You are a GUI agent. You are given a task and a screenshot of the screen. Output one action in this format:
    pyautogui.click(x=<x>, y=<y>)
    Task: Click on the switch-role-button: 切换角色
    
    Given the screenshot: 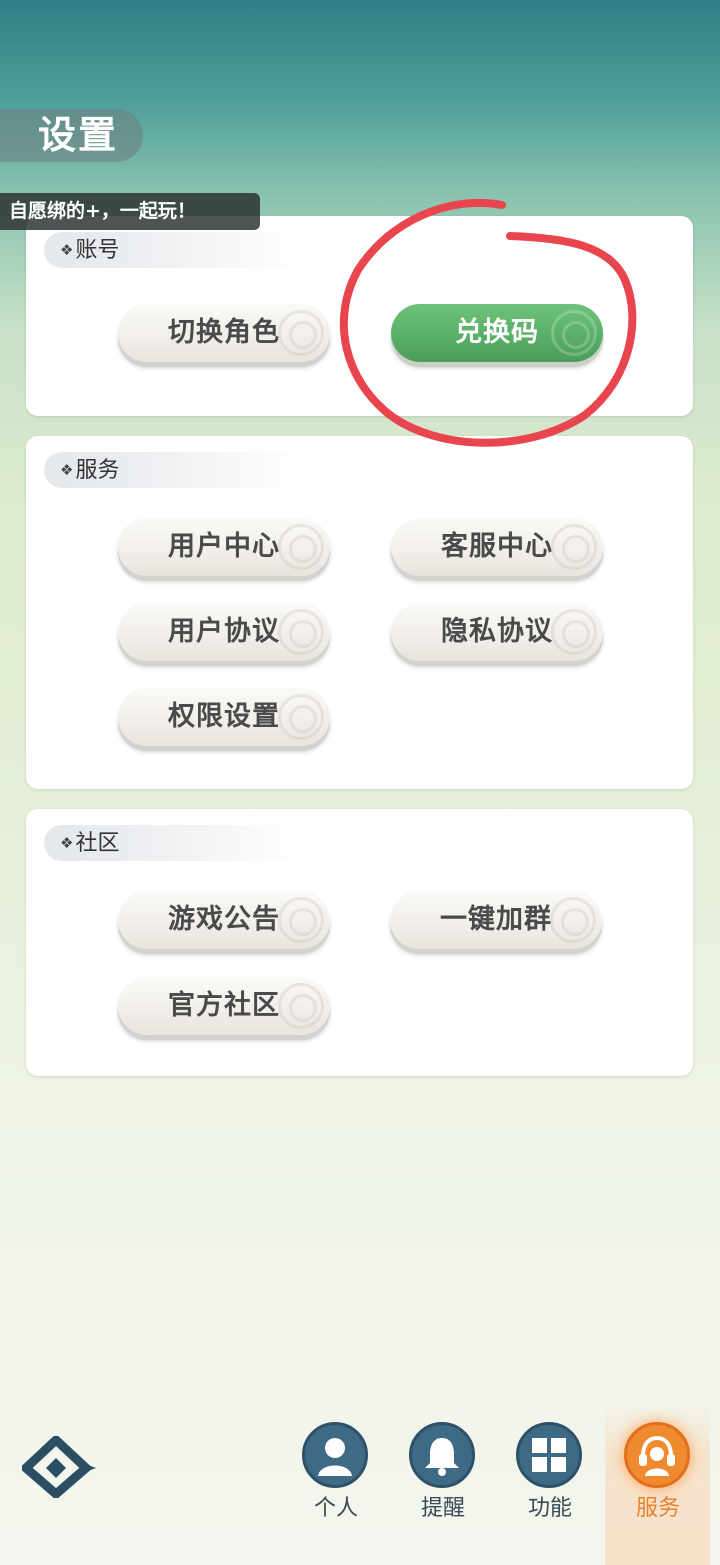 What is the action you would take?
    pyautogui.click(x=224, y=333)
    